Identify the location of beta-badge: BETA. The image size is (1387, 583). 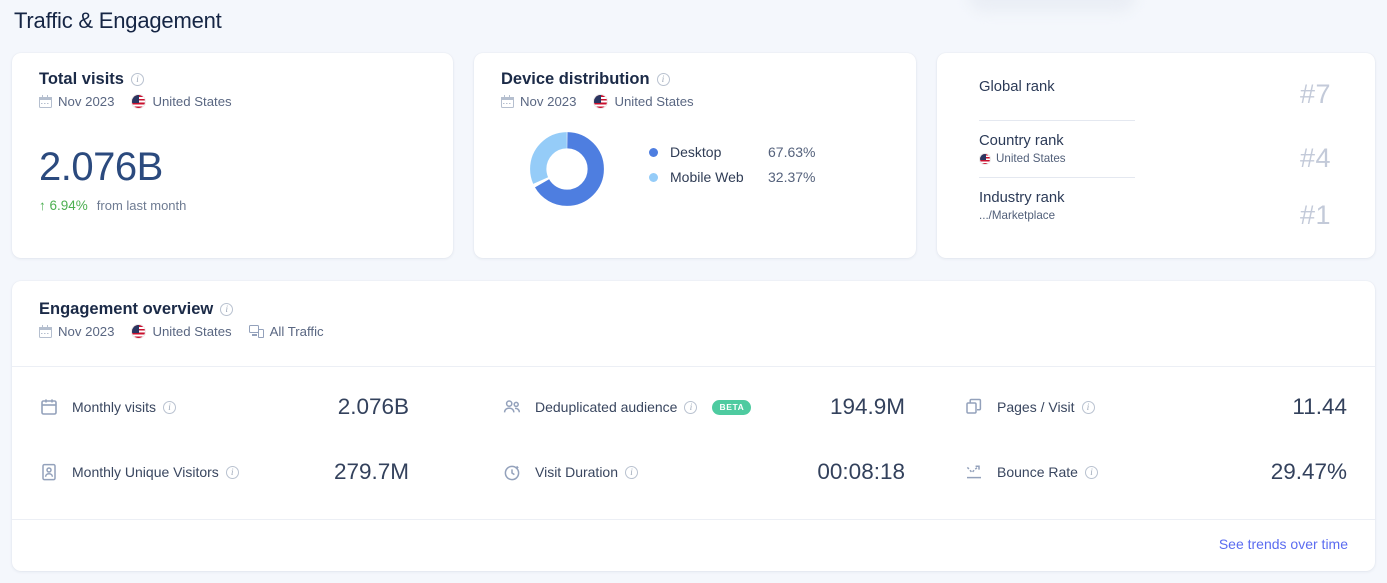
(732, 407).